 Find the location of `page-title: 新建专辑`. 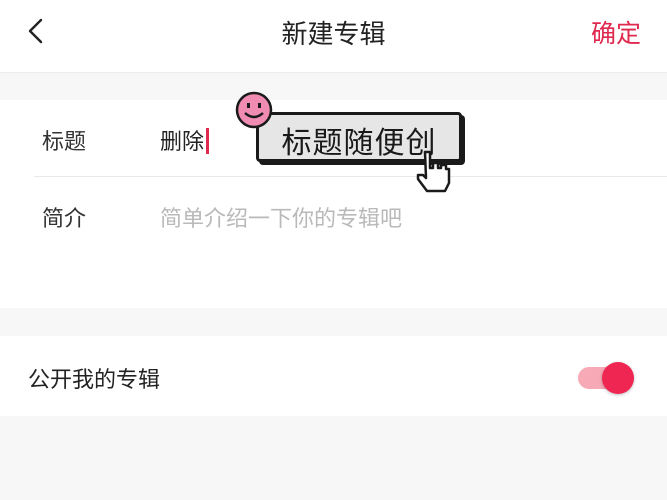

page-title: 新建专辑 is located at coordinates (333, 35).